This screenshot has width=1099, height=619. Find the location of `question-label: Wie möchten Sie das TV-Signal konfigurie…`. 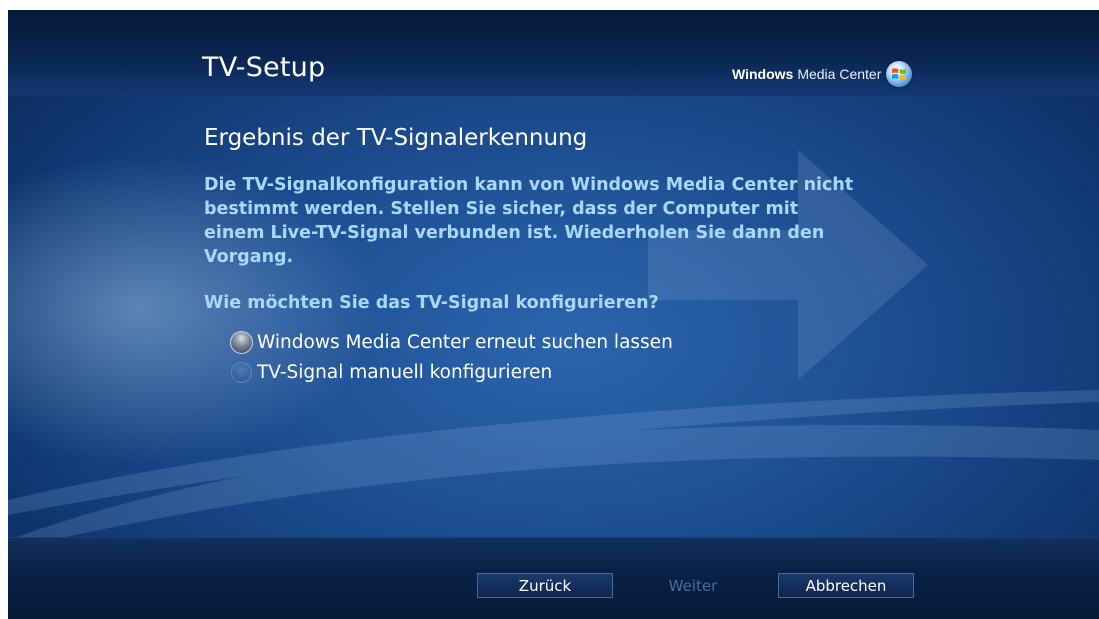

question-label: Wie möchten Sie das TV-Signal konfigurie… is located at coordinates (431, 303).